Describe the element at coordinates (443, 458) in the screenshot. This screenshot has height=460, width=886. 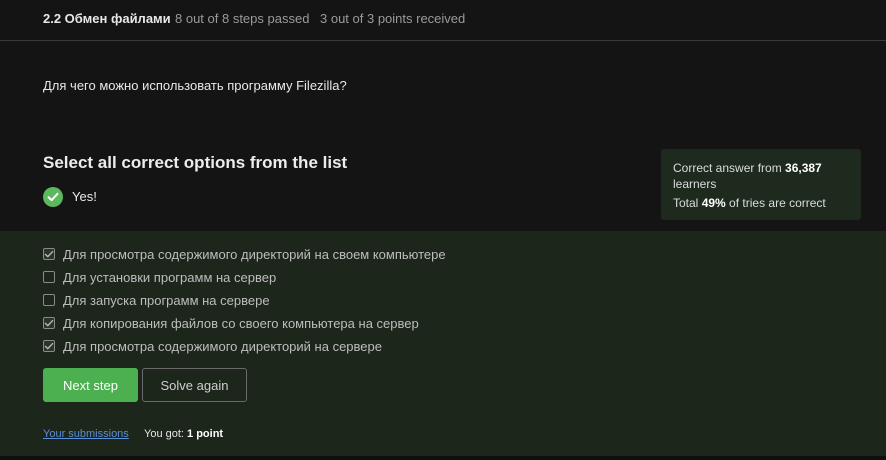
I see `bottom-divider` at that location.